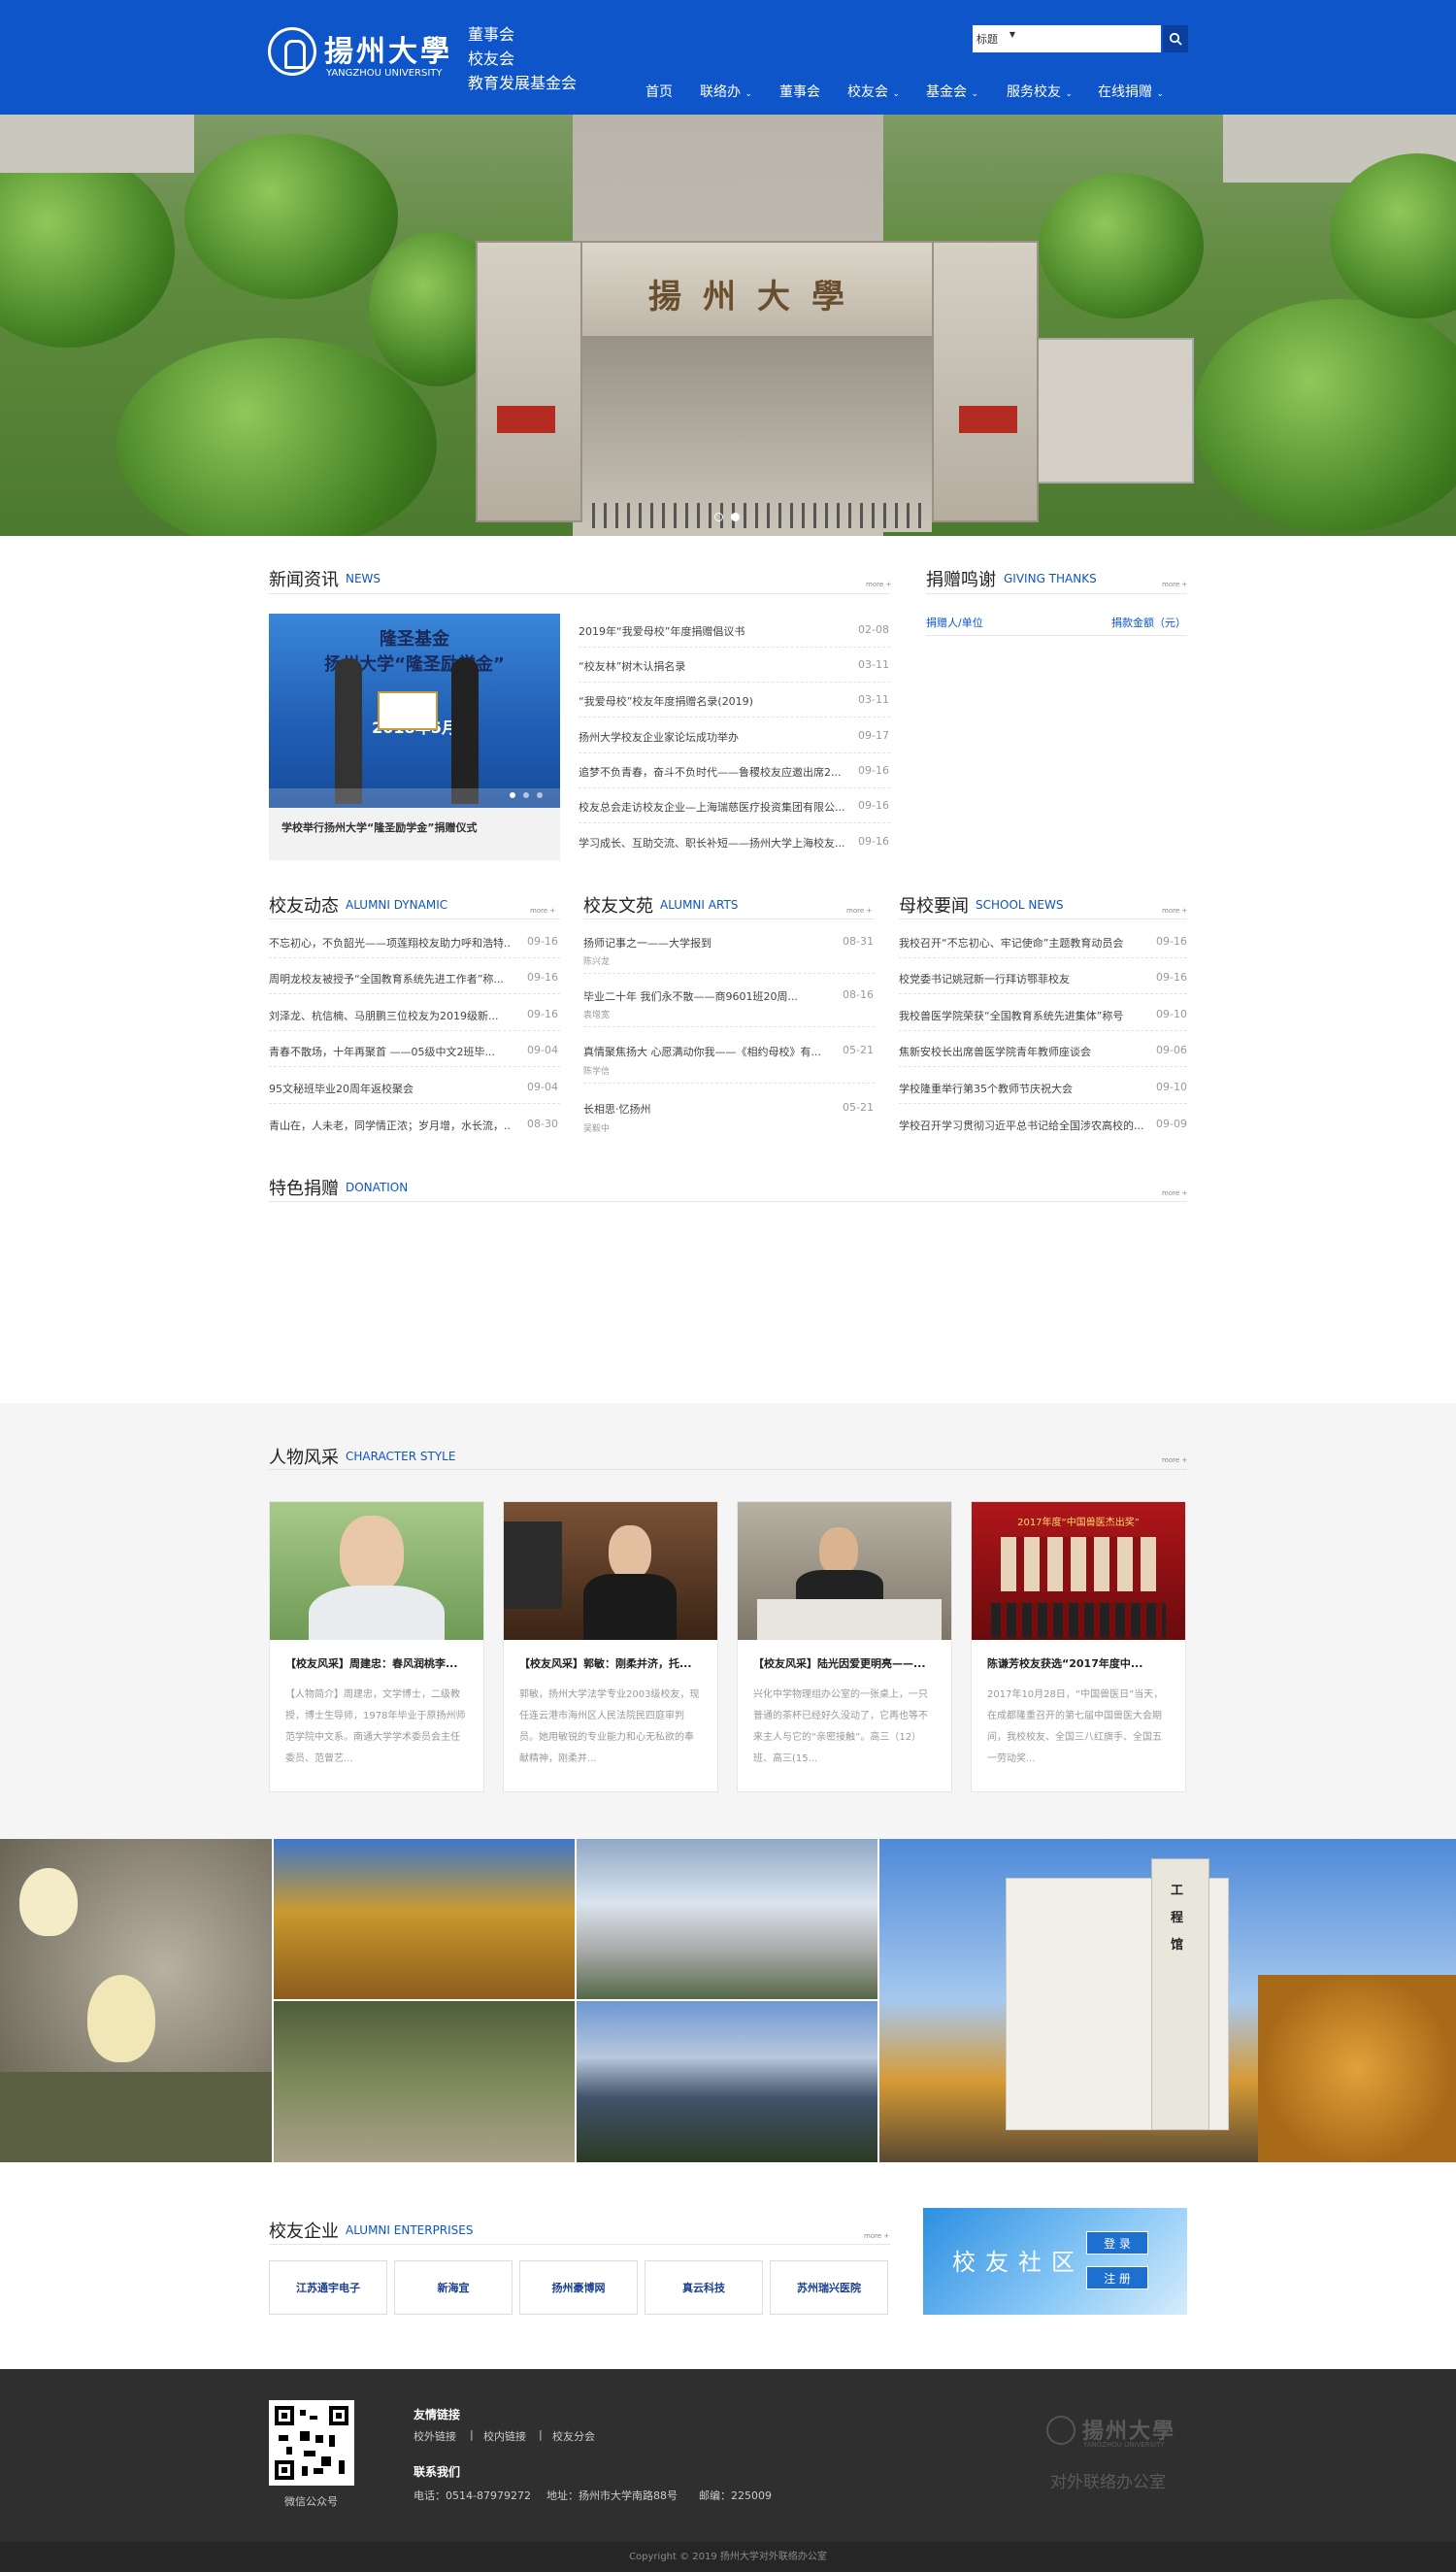 Image resolution: width=1456 pixels, height=2572 pixels. I want to click on enterprises-more-link: more +, so click(876, 2236).